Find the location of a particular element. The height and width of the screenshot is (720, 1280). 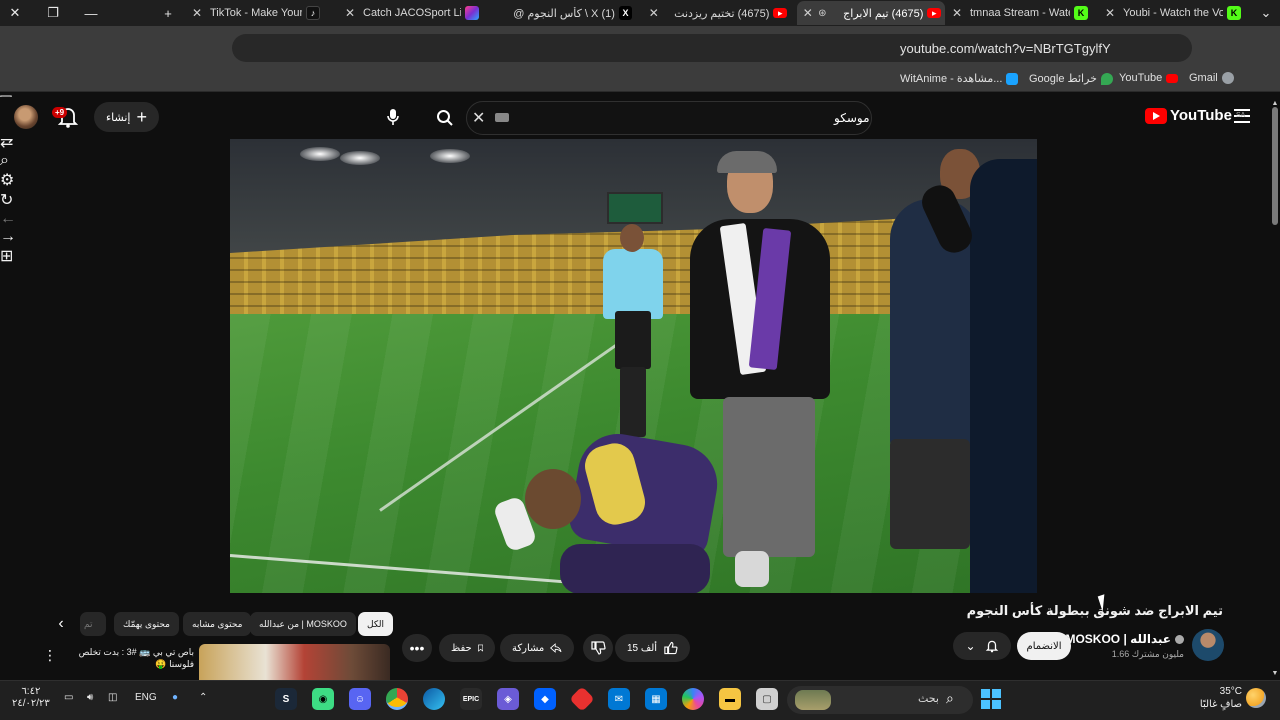

tab-title: tmnaa Stream - Wate is located at coordinates (1020, 13).